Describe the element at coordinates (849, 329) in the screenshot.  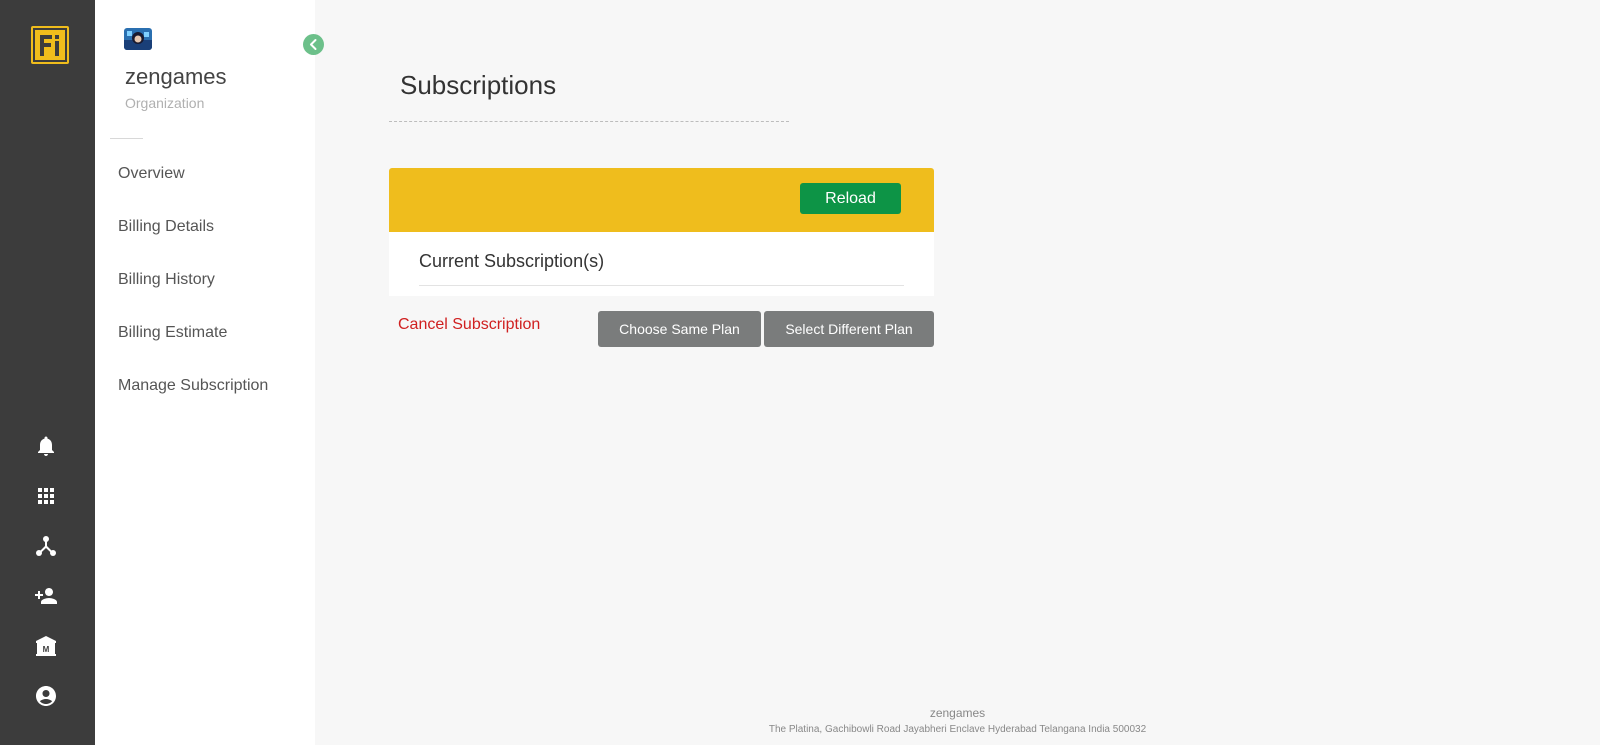
I see `select-different-plan-button: Select Different Plan` at that location.